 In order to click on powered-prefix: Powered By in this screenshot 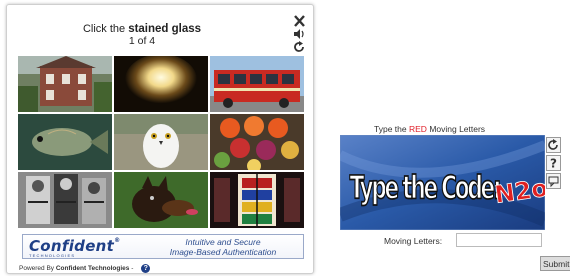, I will do `click(37, 269)`.